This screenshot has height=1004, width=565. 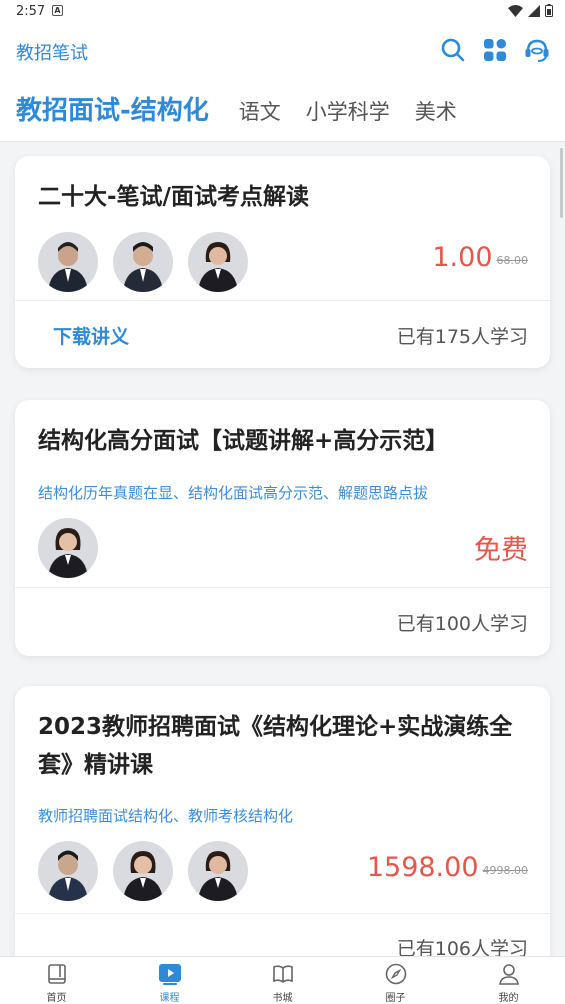 I want to click on signal-icon, so click(x=534, y=10).